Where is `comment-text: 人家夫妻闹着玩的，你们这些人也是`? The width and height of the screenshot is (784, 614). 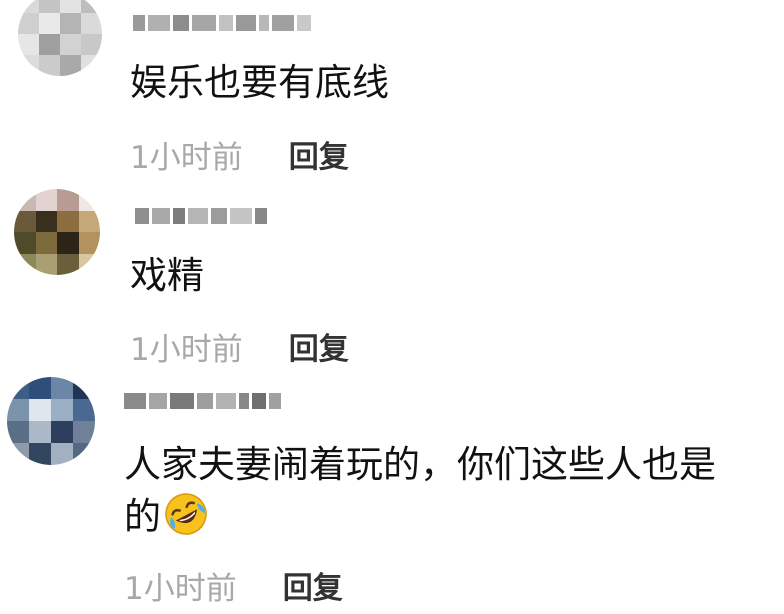
comment-text: 人家夫妻闹着玩的，你们这些人也是 is located at coordinates (420, 465).